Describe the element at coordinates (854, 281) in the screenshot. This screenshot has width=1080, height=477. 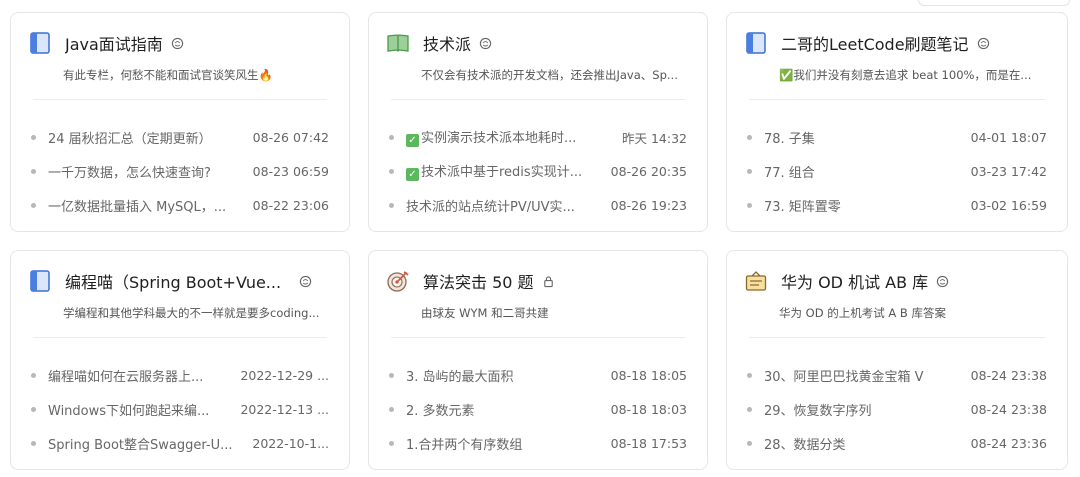
I see `column-title: 华为 OD 机试 AB 库` at that location.